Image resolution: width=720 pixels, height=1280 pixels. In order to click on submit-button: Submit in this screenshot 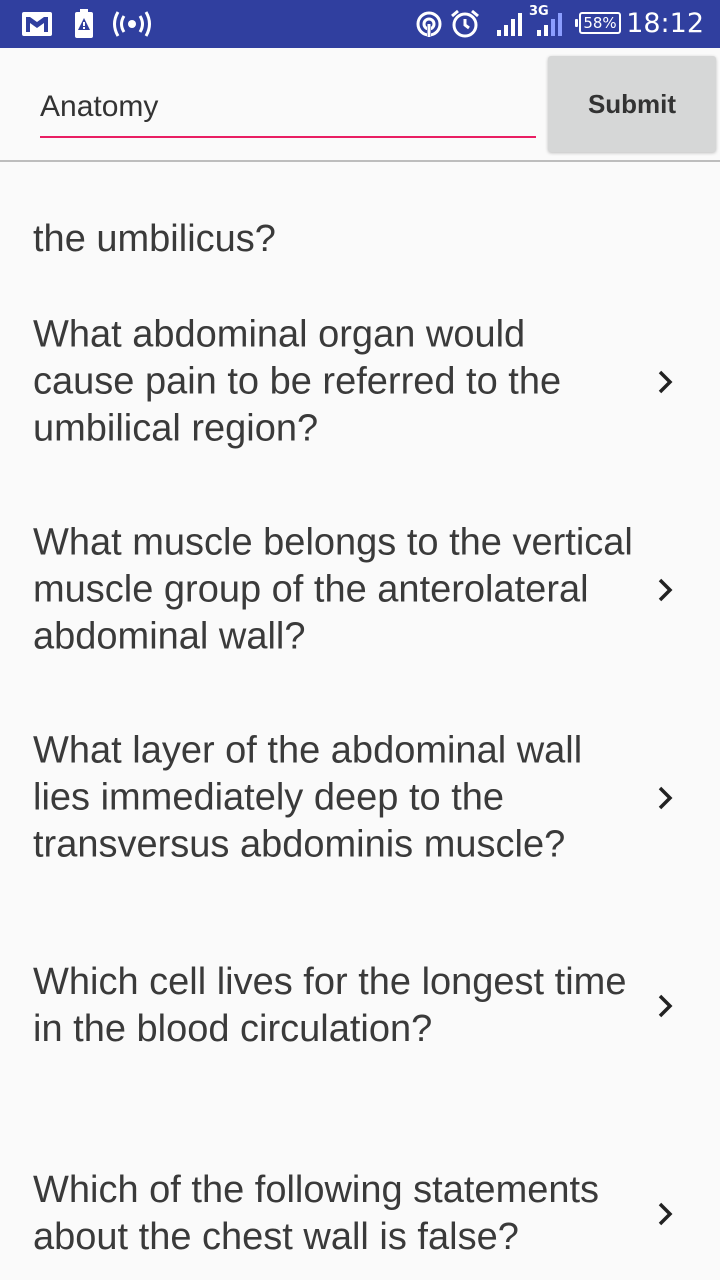, I will do `click(632, 104)`.